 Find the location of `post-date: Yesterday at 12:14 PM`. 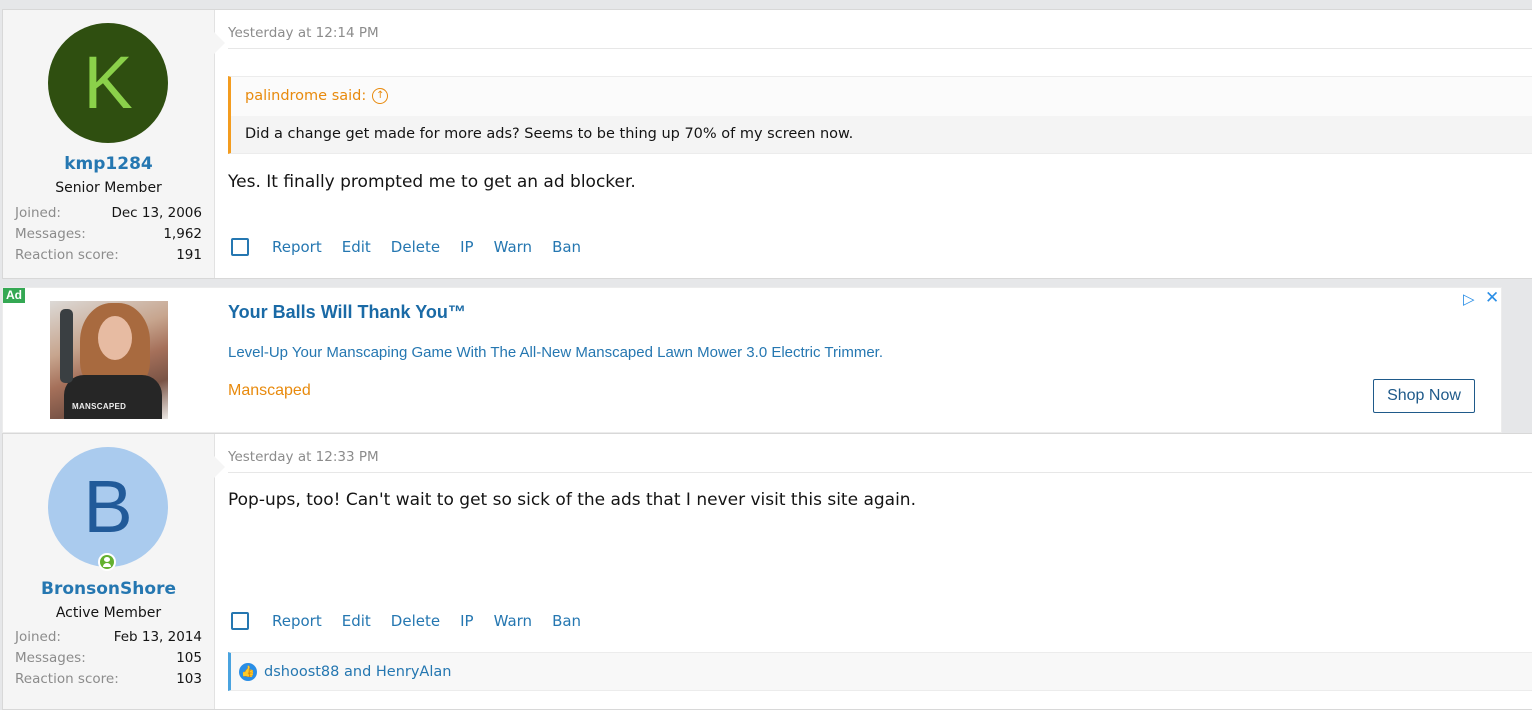

post-date: Yesterday at 12:14 PM is located at coordinates (303, 33).